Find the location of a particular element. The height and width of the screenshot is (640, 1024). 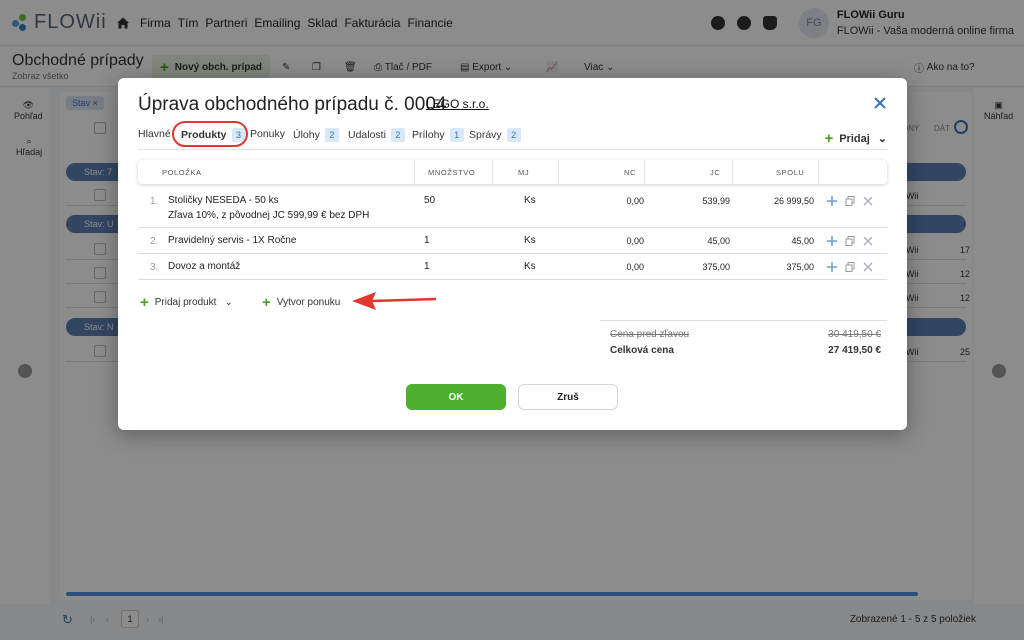

nav-emailing: Emailing is located at coordinates (277, 23).